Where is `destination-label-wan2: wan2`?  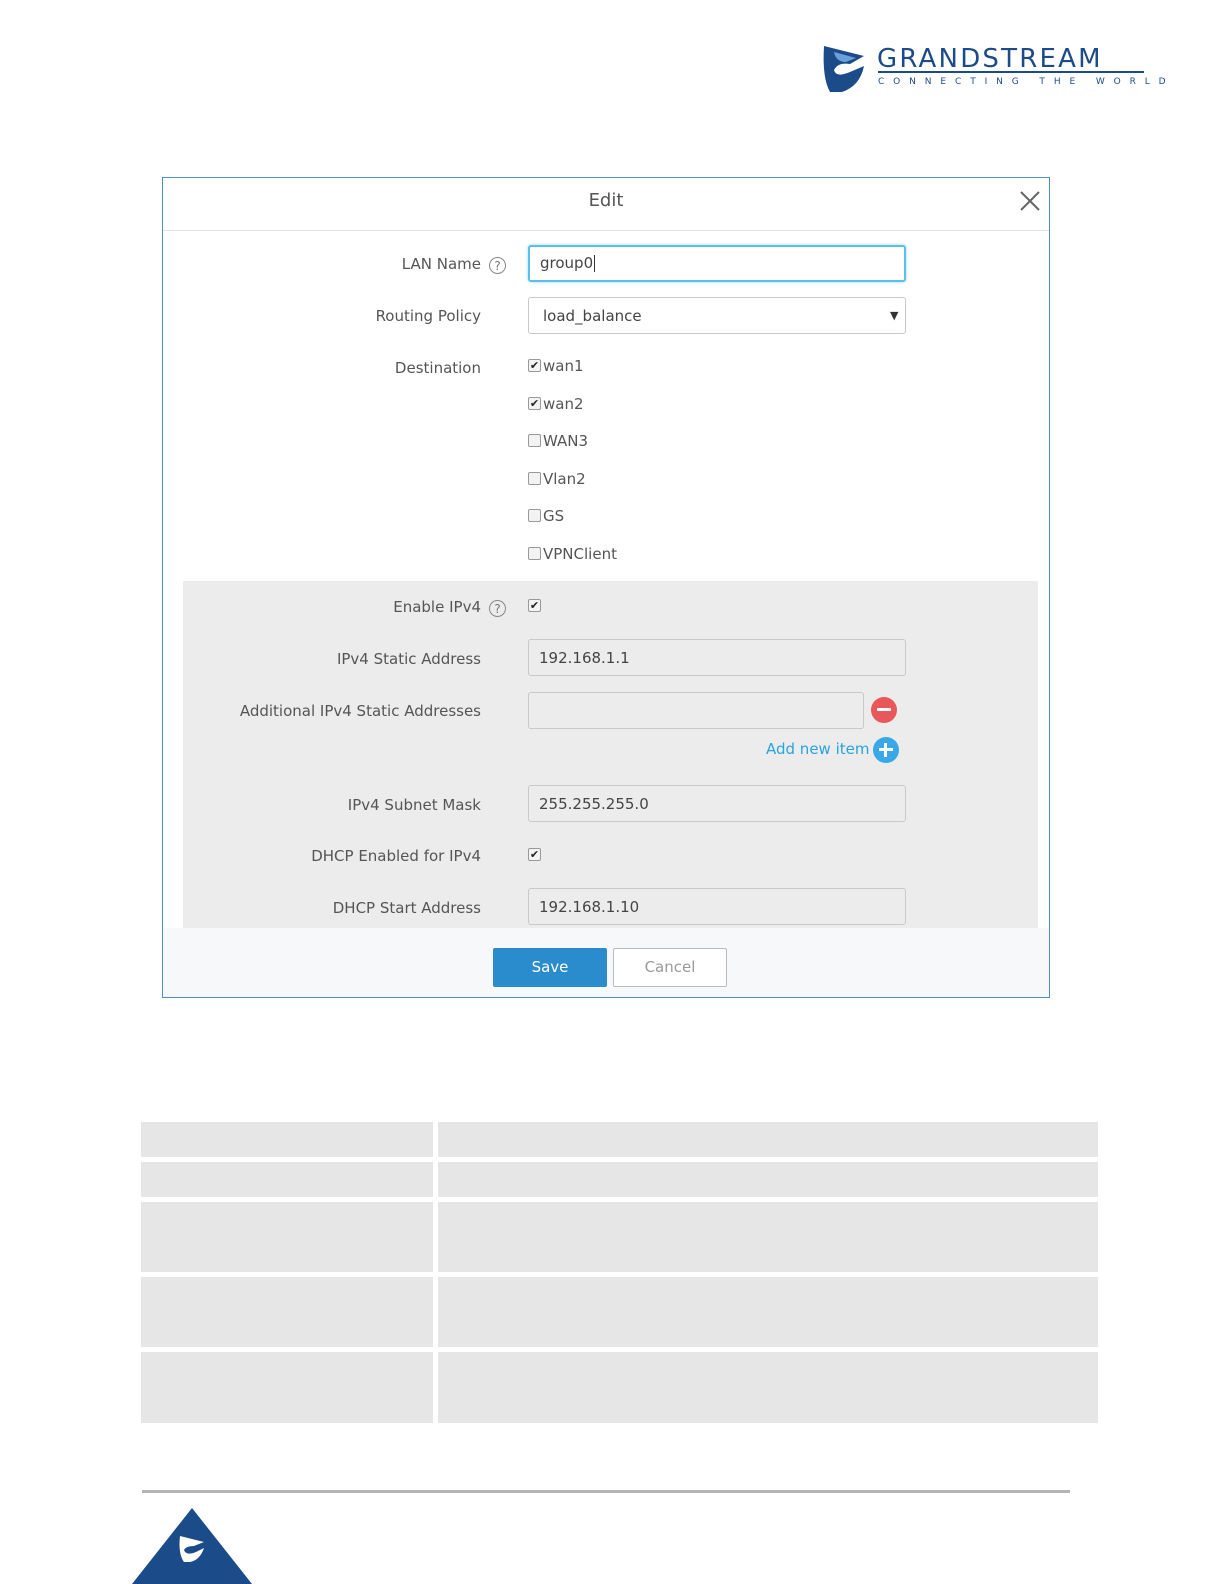 destination-label-wan2: wan2 is located at coordinates (563, 404).